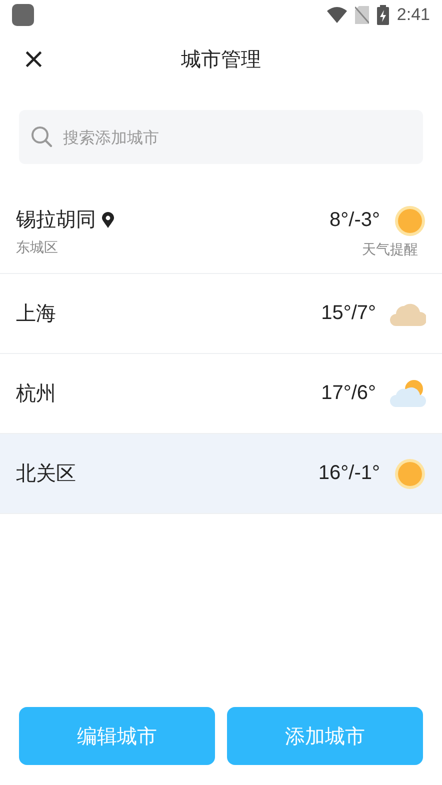 The image size is (442, 785). What do you see at coordinates (413, 15) in the screenshot?
I see `clock-time: 2:41` at bounding box center [413, 15].